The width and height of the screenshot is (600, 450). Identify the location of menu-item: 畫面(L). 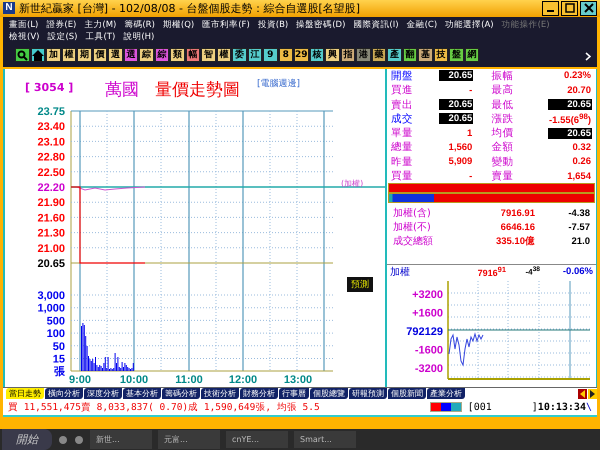
(23, 24).